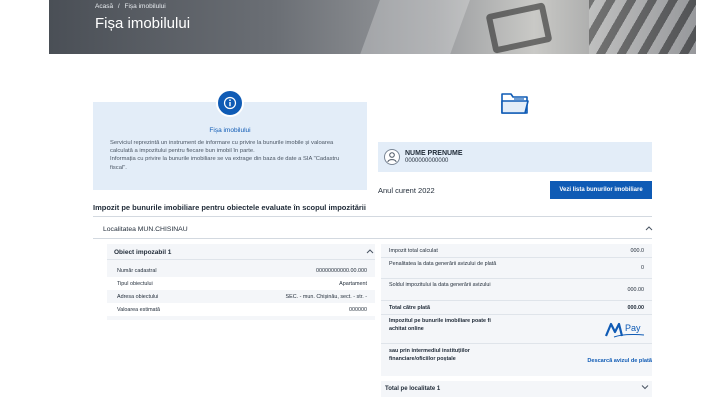  I want to click on user-card, so click(515, 157).